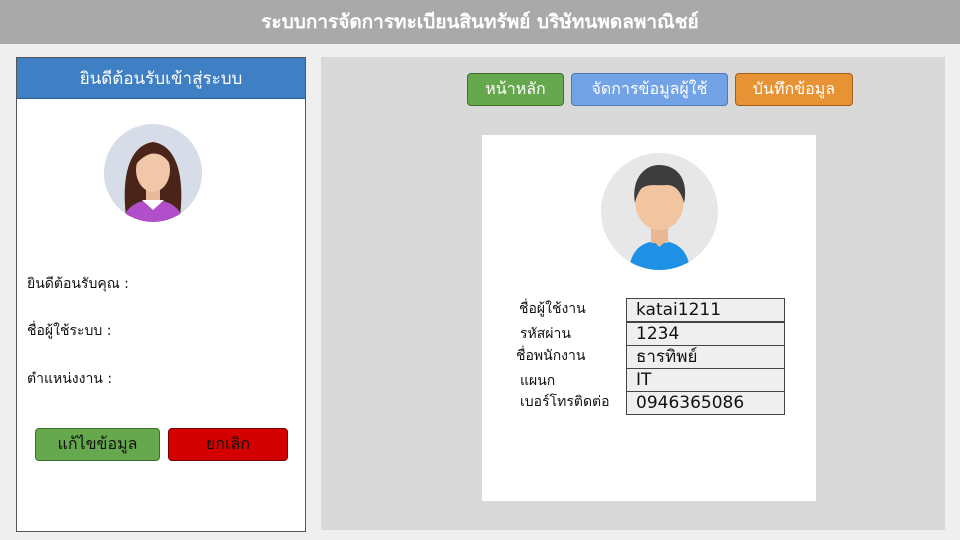 The height and width of the screenshot is (540, 960). I want to click on edit-profile-button-label: แก้ไขข้อมูล, so click(97, 443).